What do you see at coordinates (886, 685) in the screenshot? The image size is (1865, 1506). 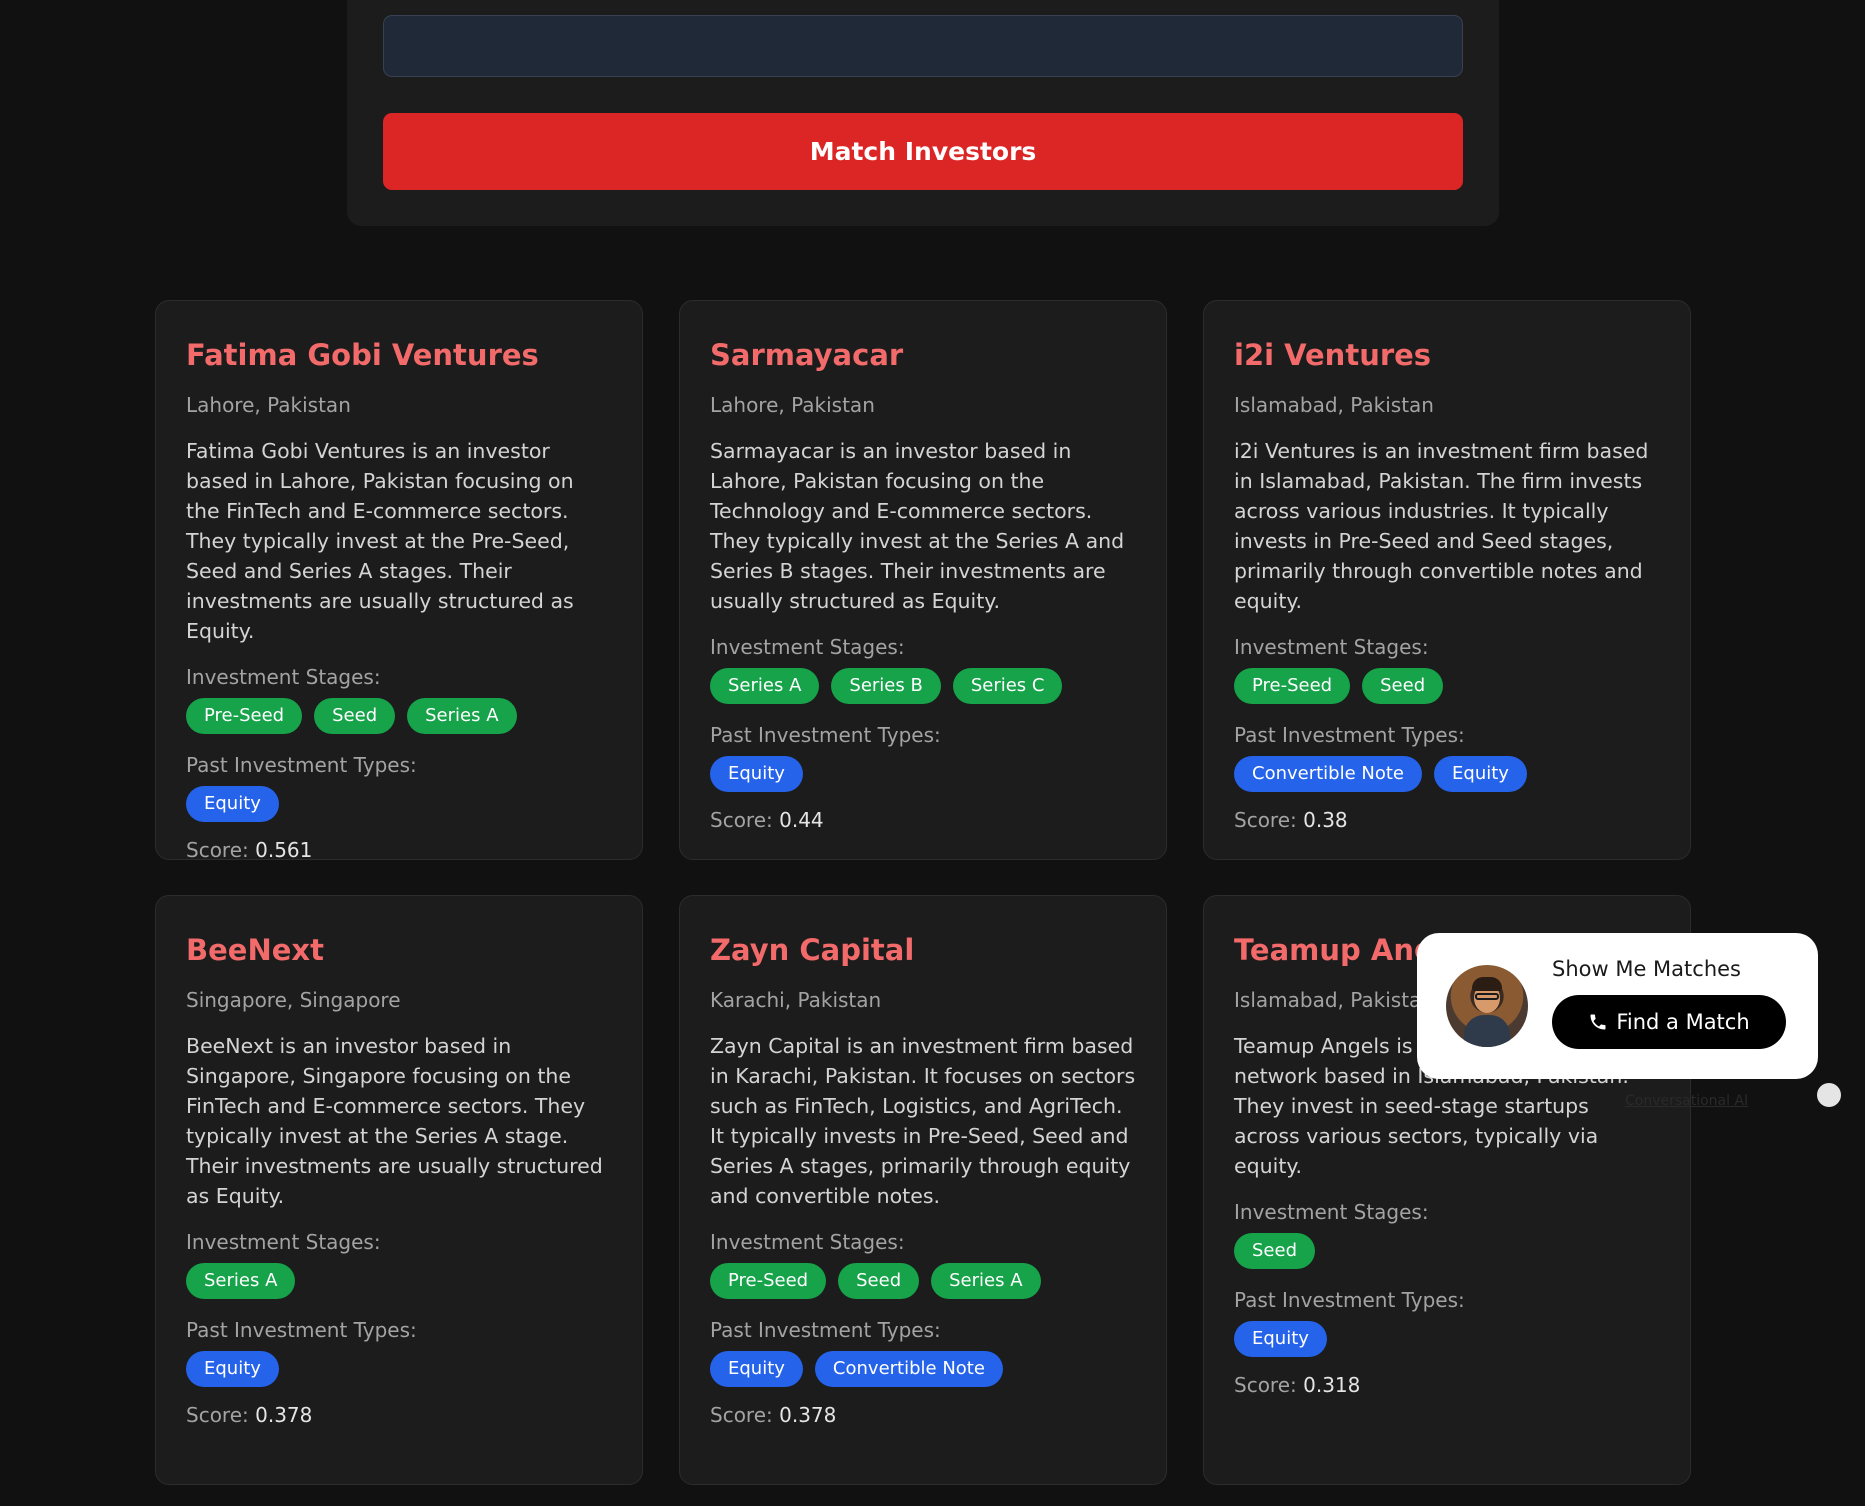 I see `stage-tag: Series B` at bounding box center [886, 685].